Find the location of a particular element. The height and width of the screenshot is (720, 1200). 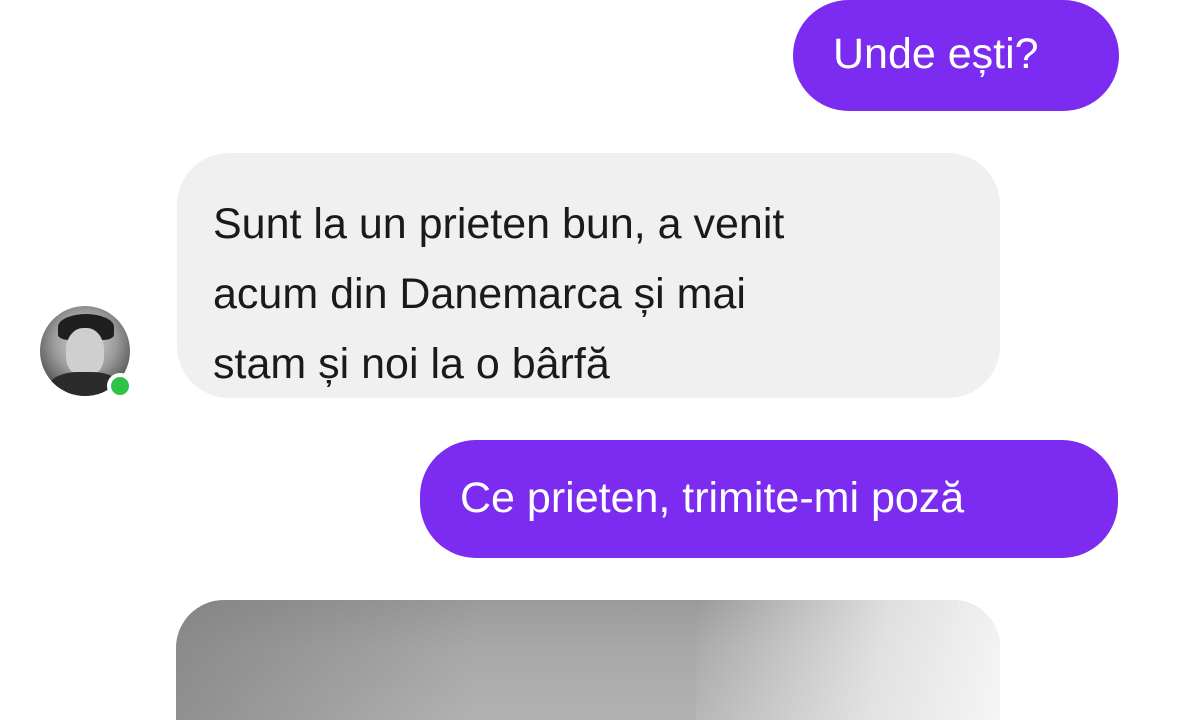

message-bubble-sent: Ce prieten, trimite-mi poză is located at coordinates (769, 499).